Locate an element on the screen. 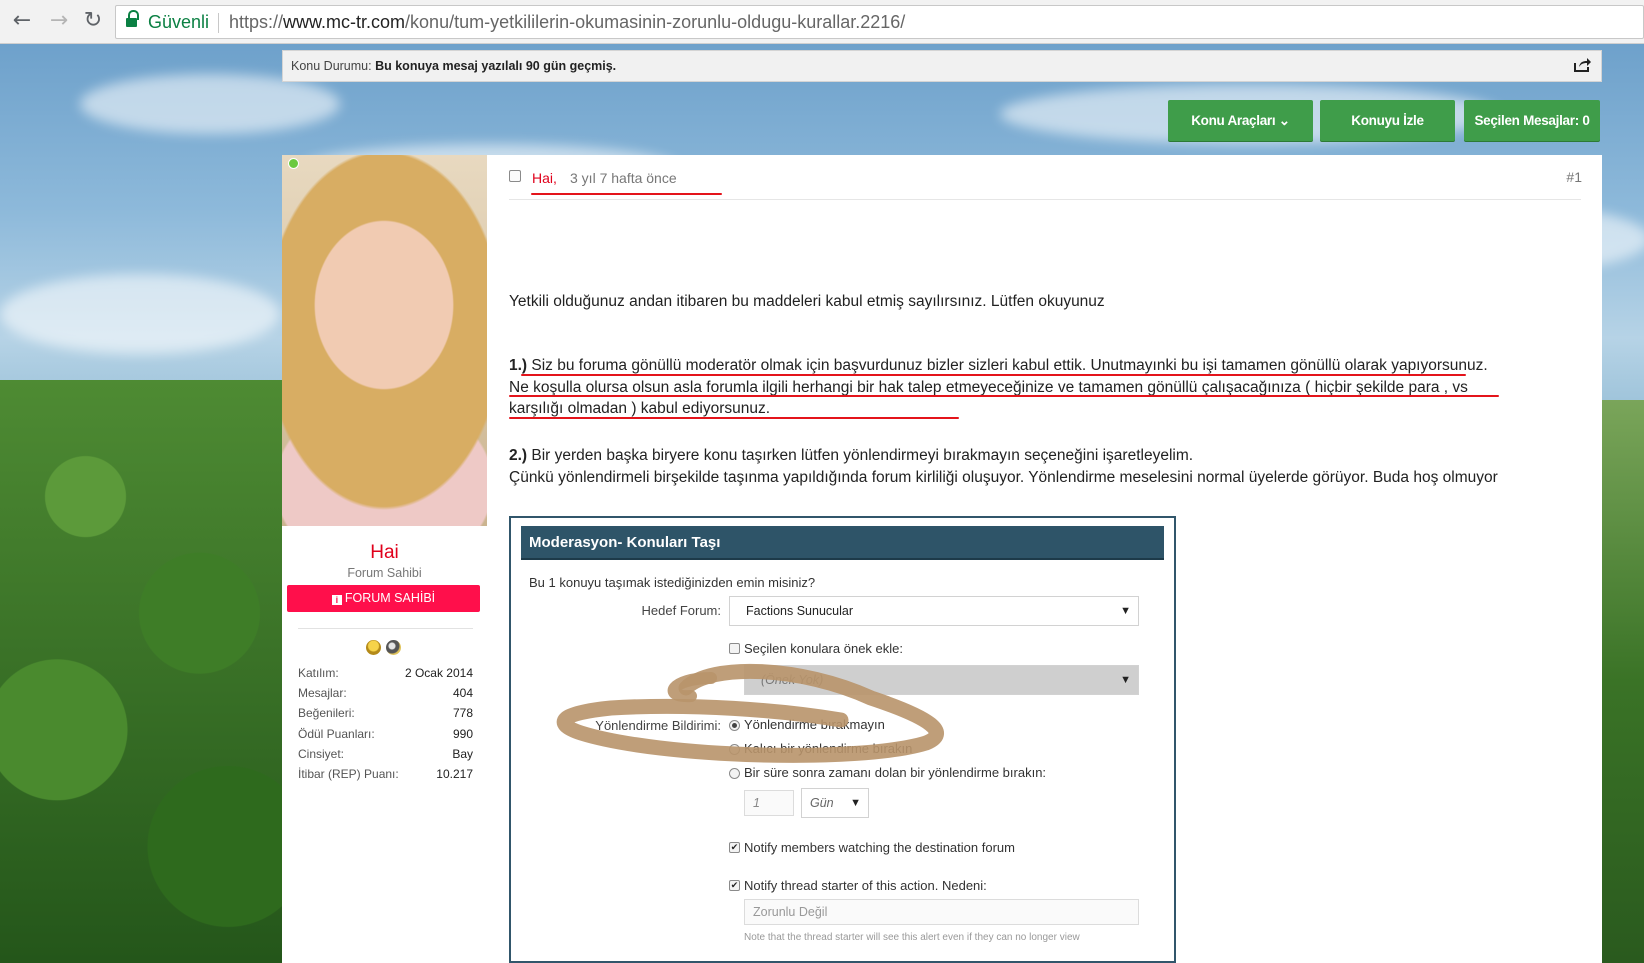 This screenshot has height=963, width=1644. expire-unit-select: Gün ▼ is located at coordinates (835, 803).